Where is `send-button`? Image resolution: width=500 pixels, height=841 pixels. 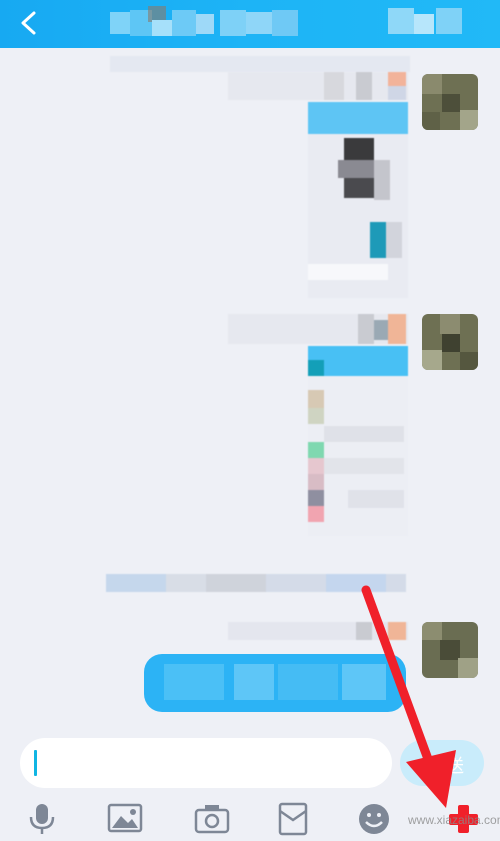 send-button is located at coordinates (442, 763).